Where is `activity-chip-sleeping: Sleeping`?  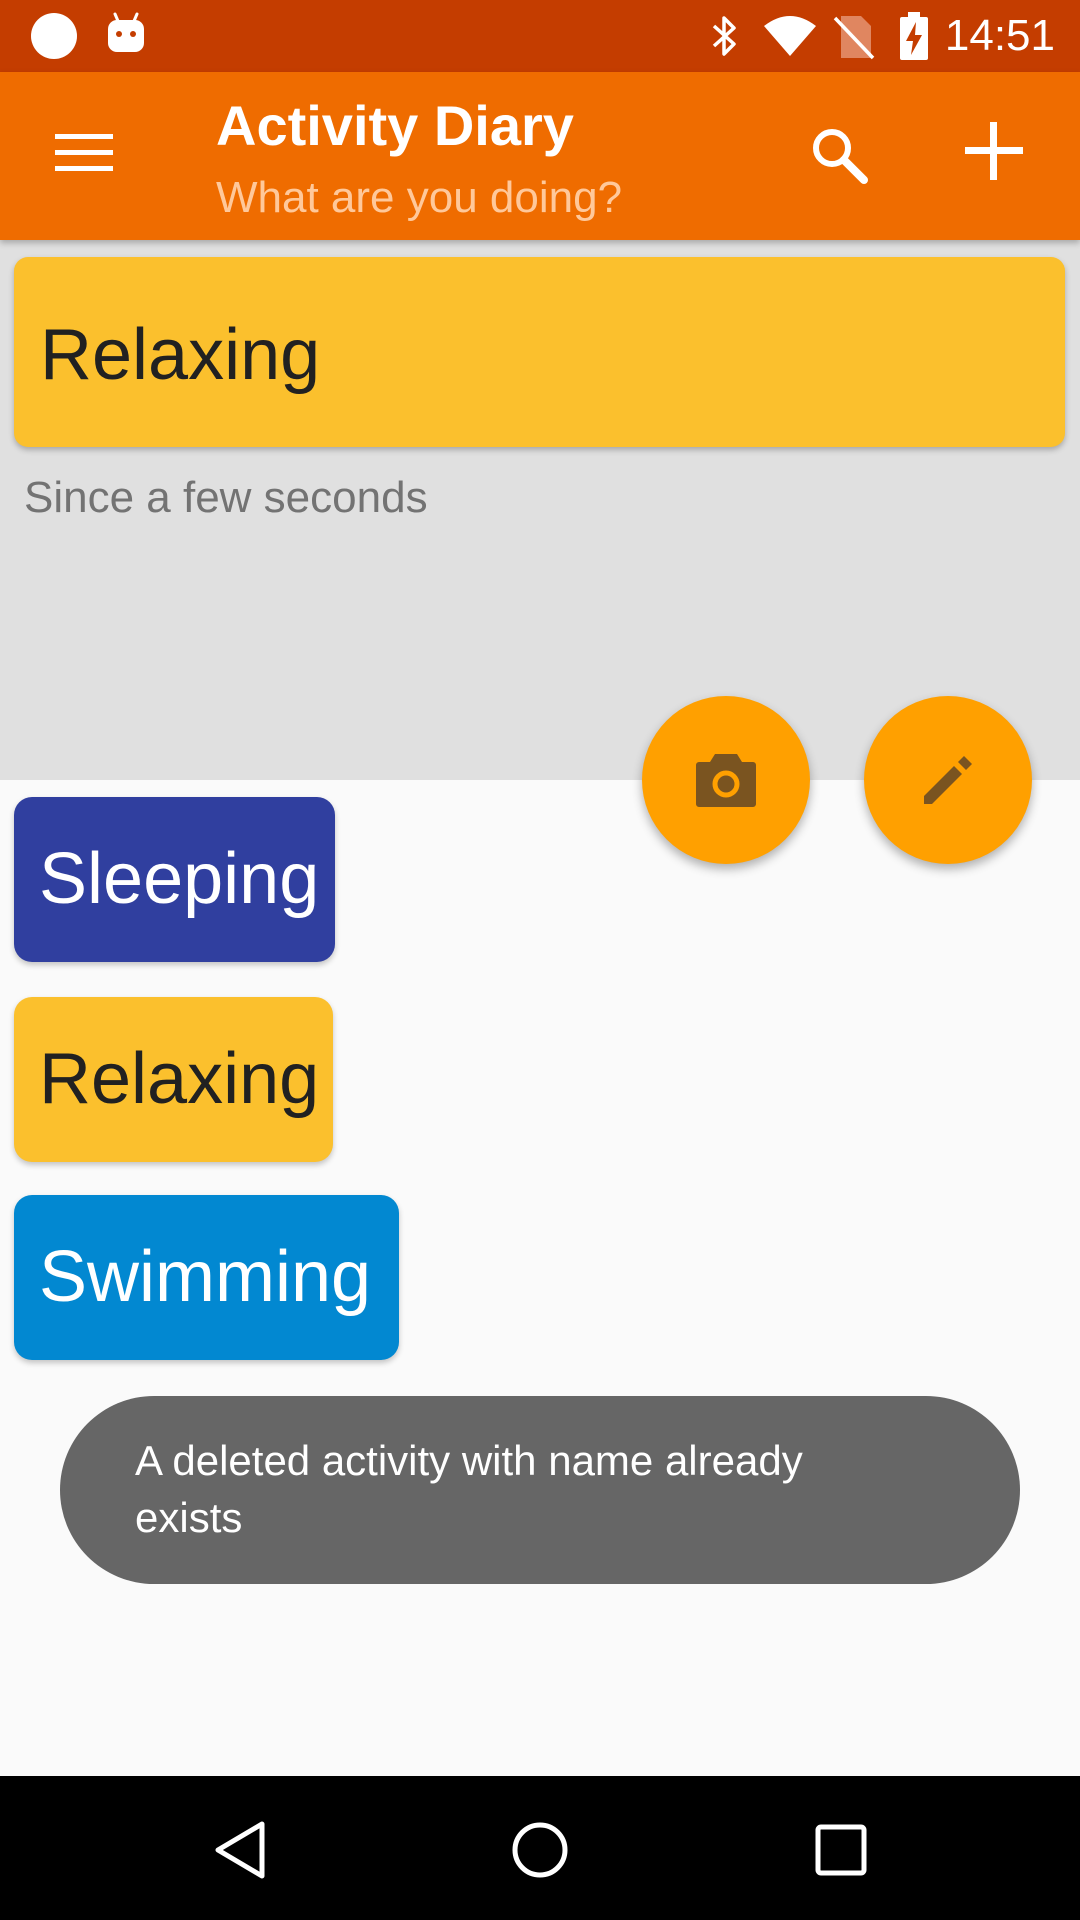 activity-chip-sleeping: Sleeping is located at coordinates (174, 879).